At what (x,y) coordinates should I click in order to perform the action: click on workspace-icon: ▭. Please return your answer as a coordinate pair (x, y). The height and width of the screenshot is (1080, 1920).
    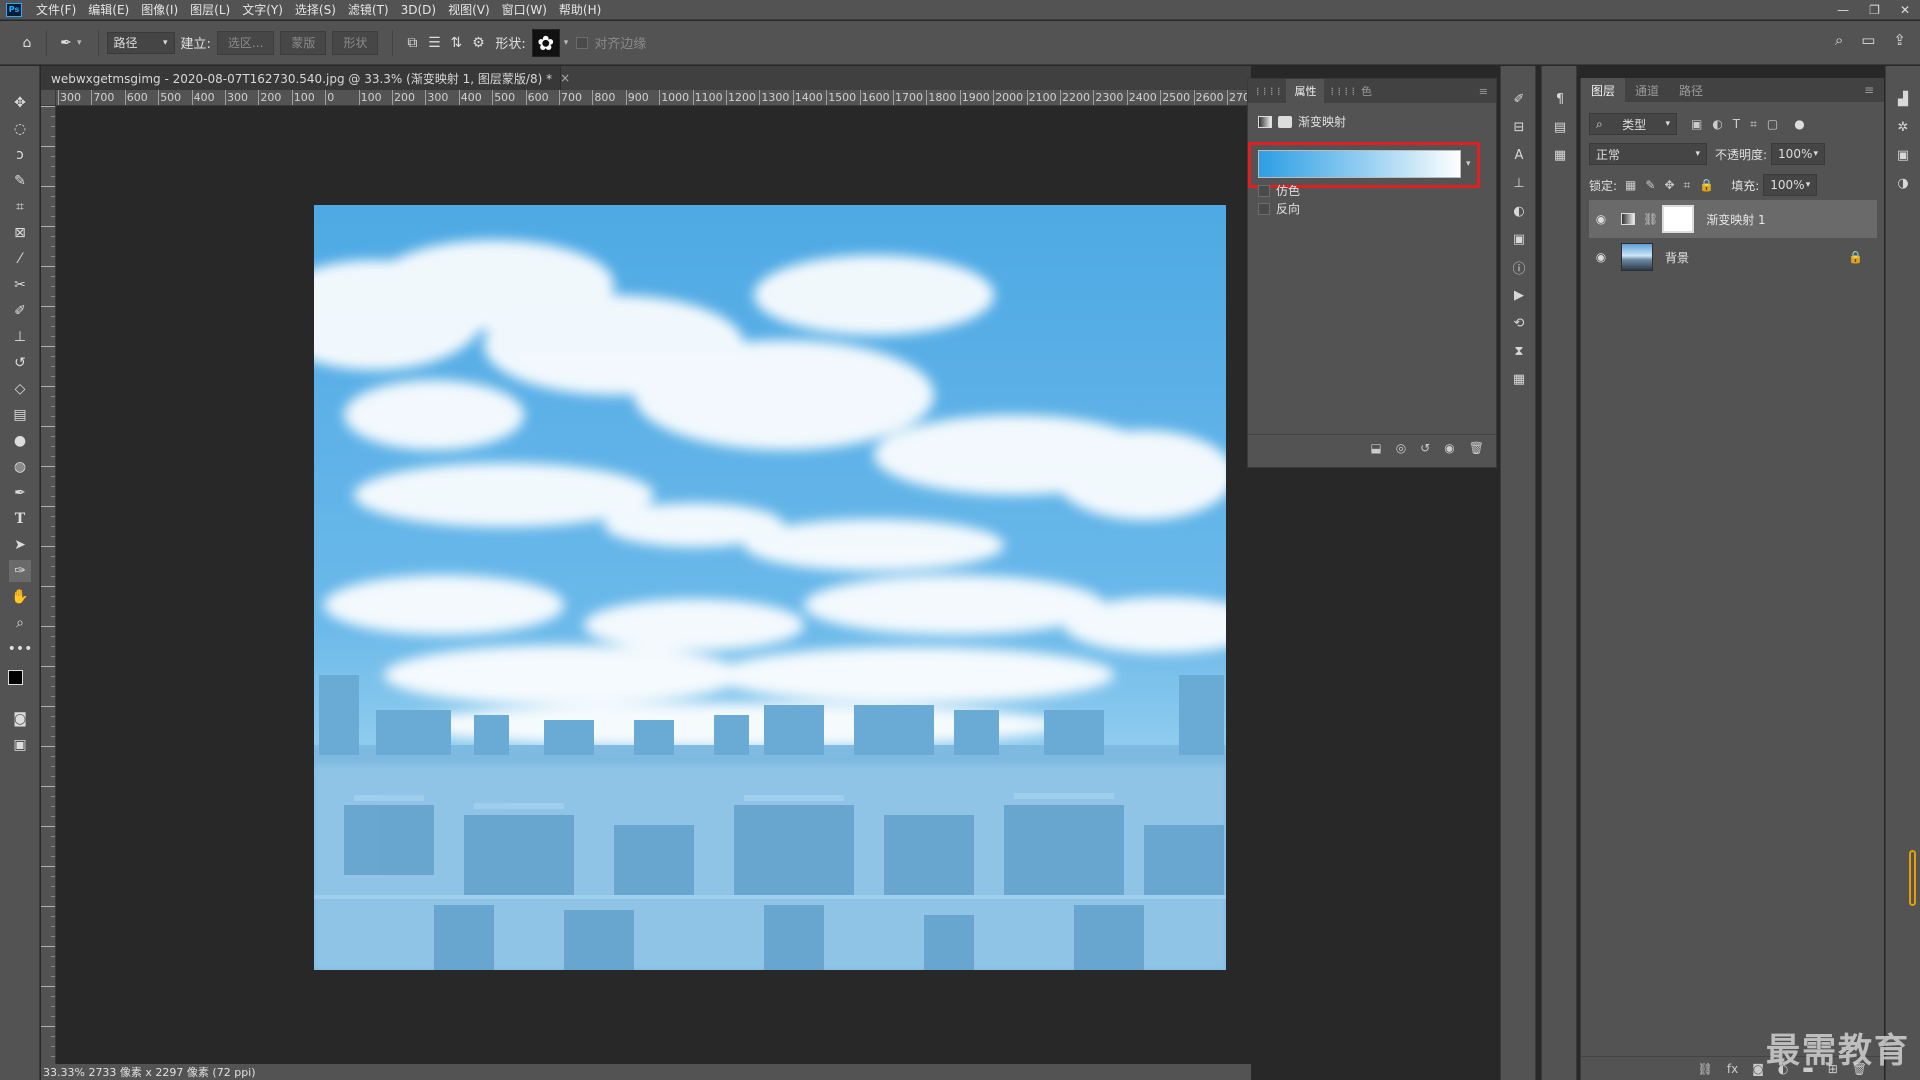
    Looking at the image, I should click on (1868, 40).